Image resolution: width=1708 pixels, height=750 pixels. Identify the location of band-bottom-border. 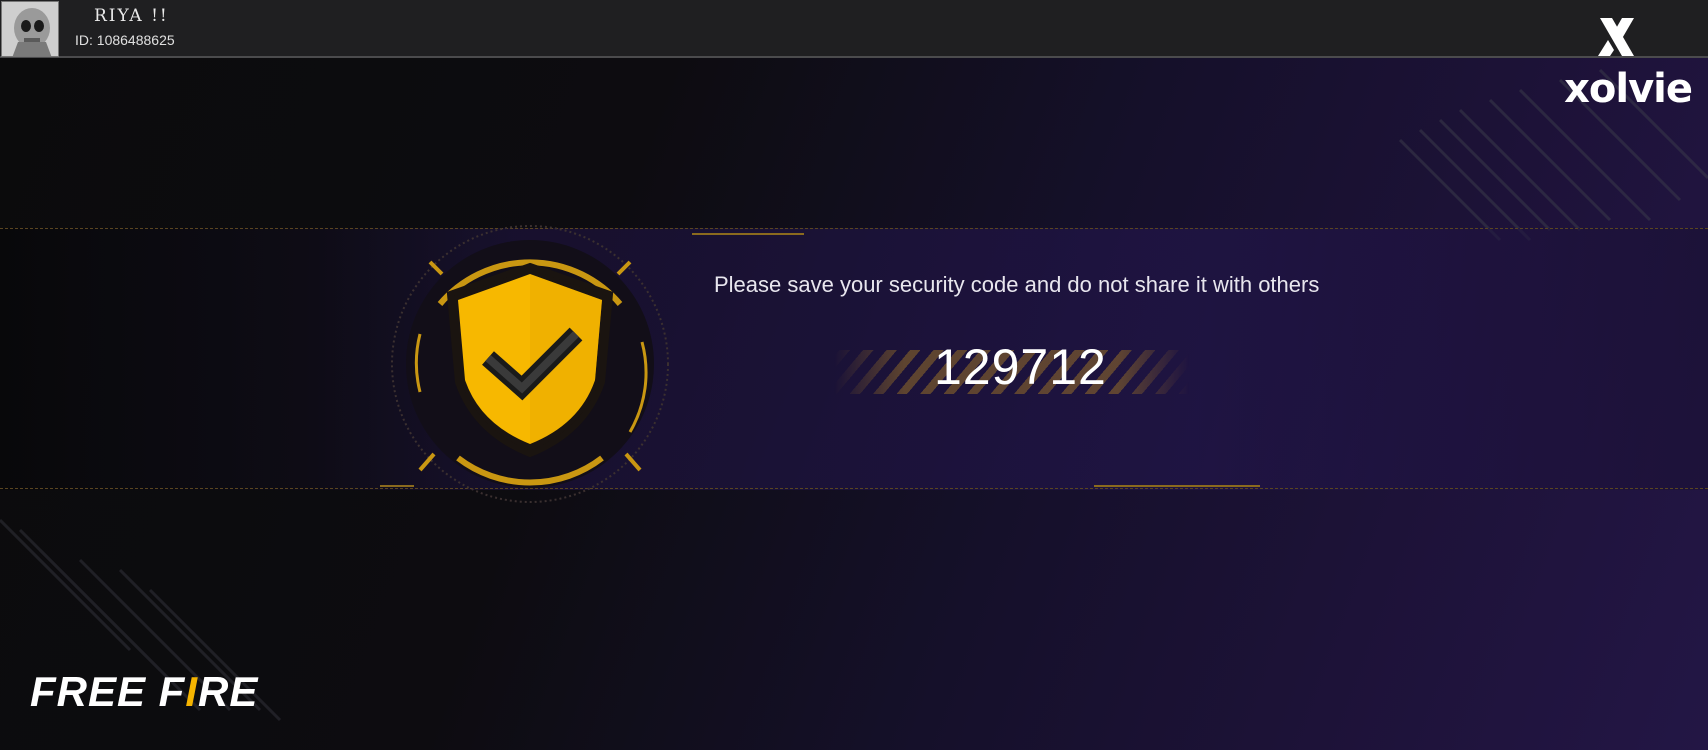
(854, 488).